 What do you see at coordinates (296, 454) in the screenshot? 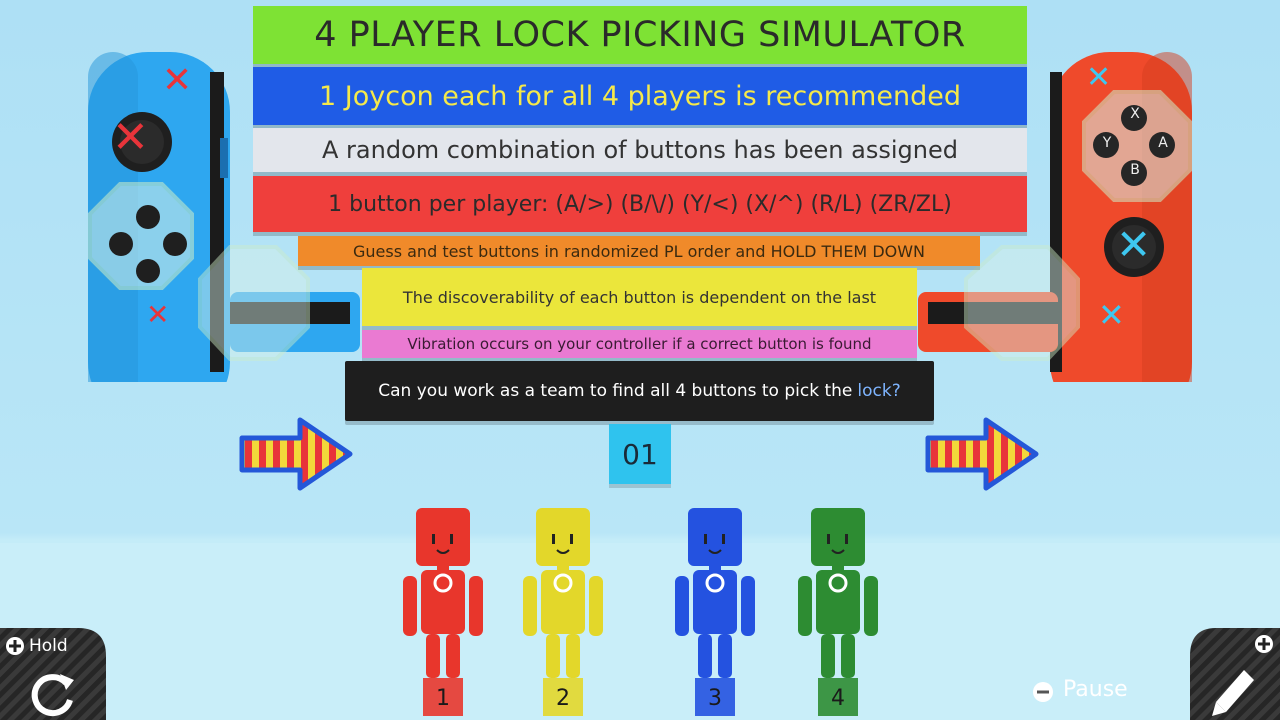
I see `left-arrow-icon` at bounding box center [296, 454].